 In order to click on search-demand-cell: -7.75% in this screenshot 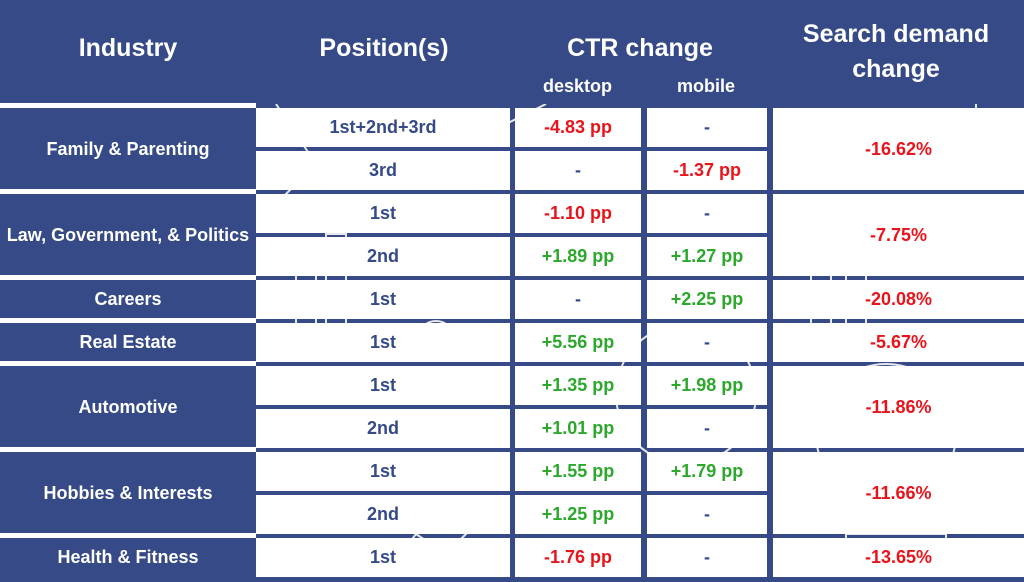, I will do `click(898, 235)`.